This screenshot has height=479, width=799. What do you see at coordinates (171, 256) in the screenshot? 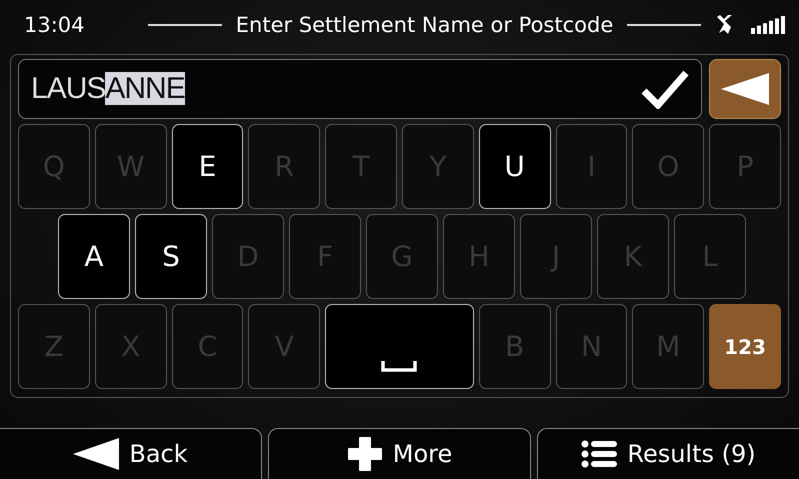
I see `letter-key: S` at bounding box center [171, 256].